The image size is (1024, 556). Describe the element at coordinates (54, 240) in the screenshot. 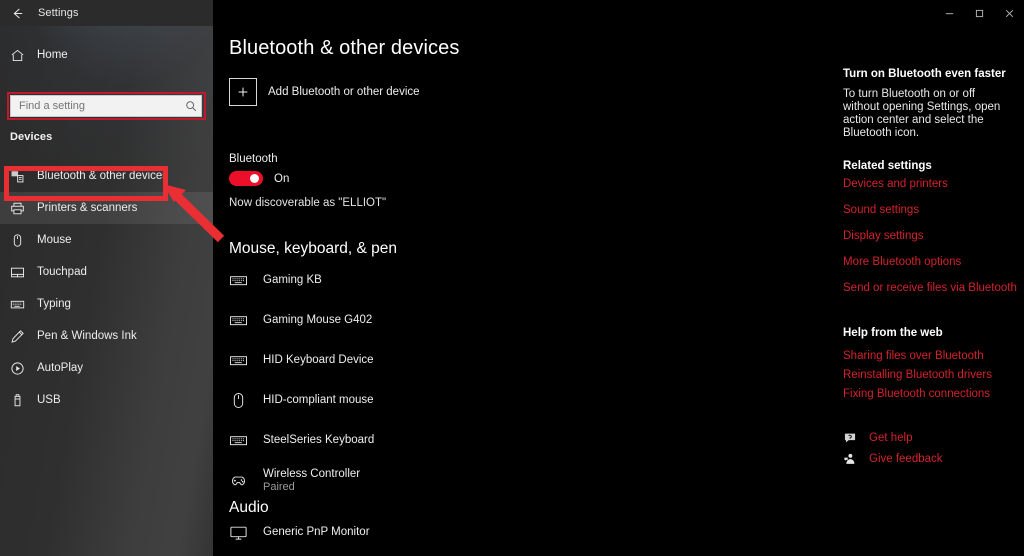

I see `sidebar-item-label: Mouse` at that location.